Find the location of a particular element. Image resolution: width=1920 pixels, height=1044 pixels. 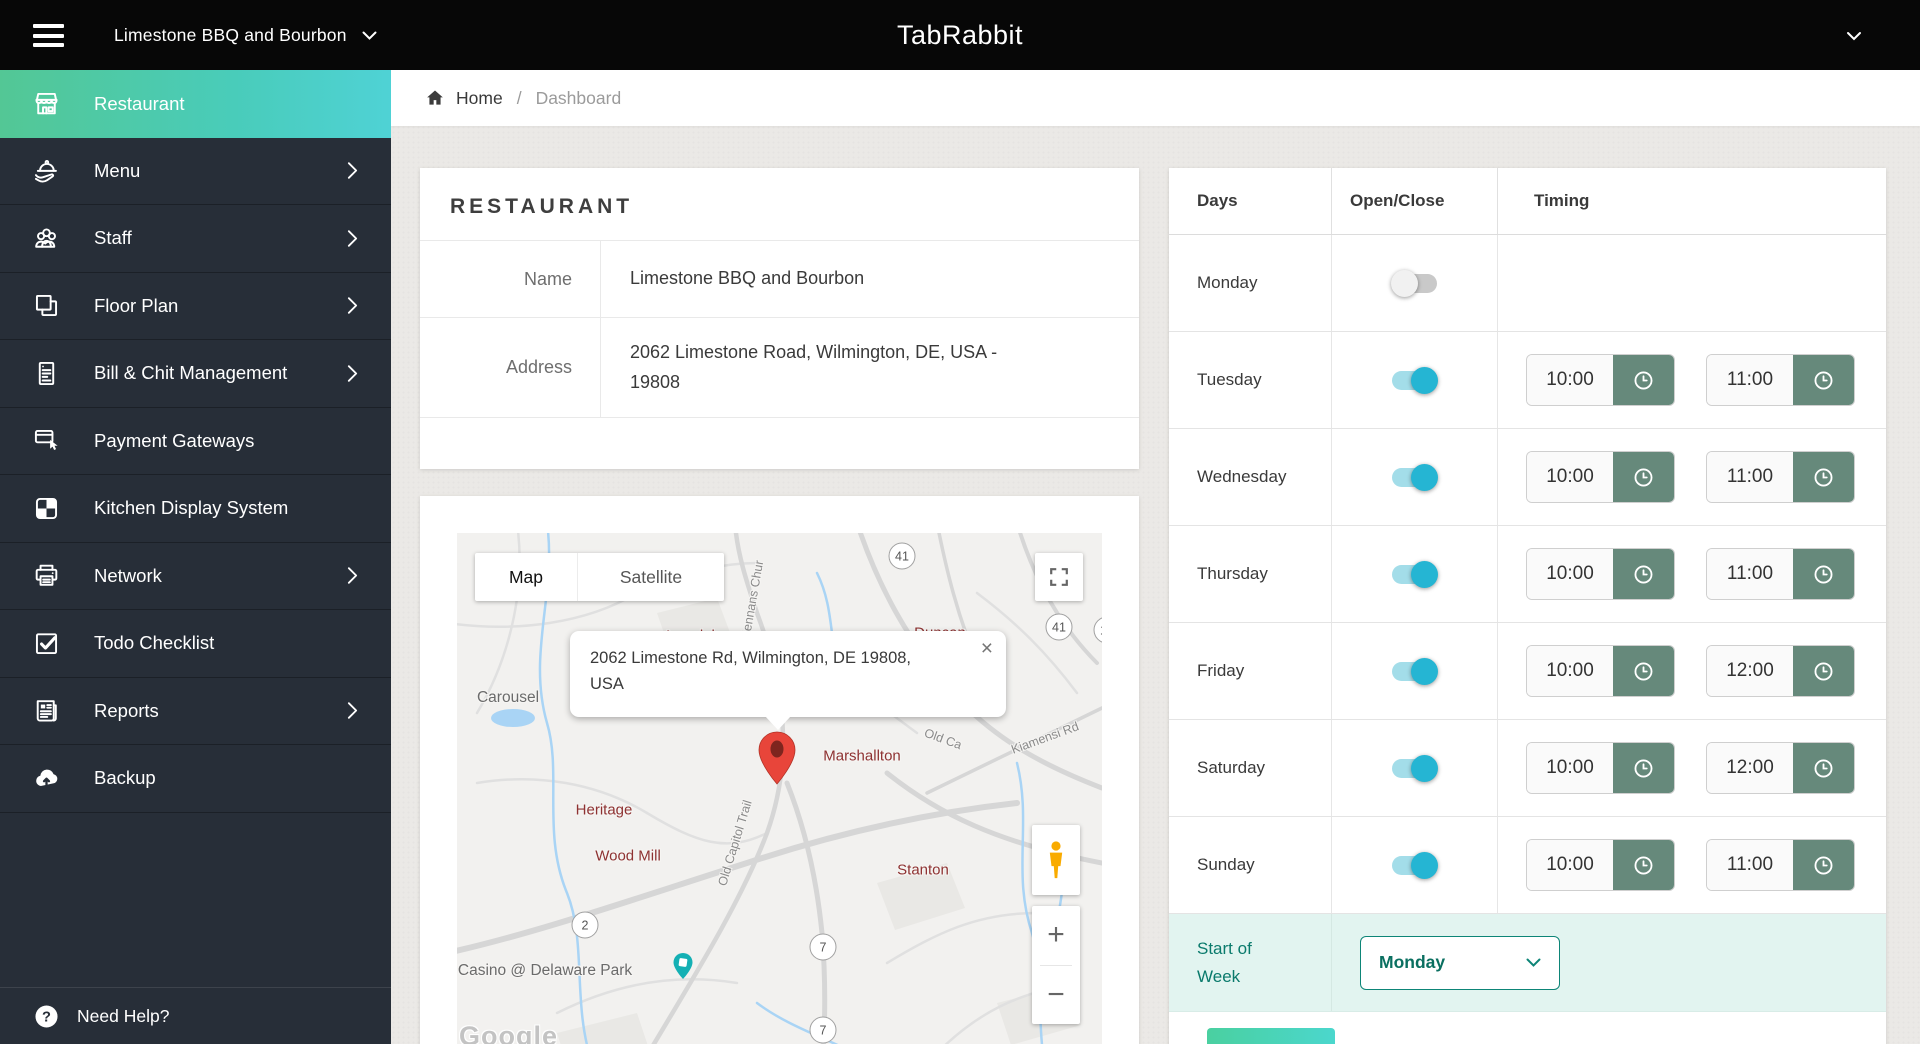

open-time-input-friday: 10:00 is located at coordinates (1600, 671).